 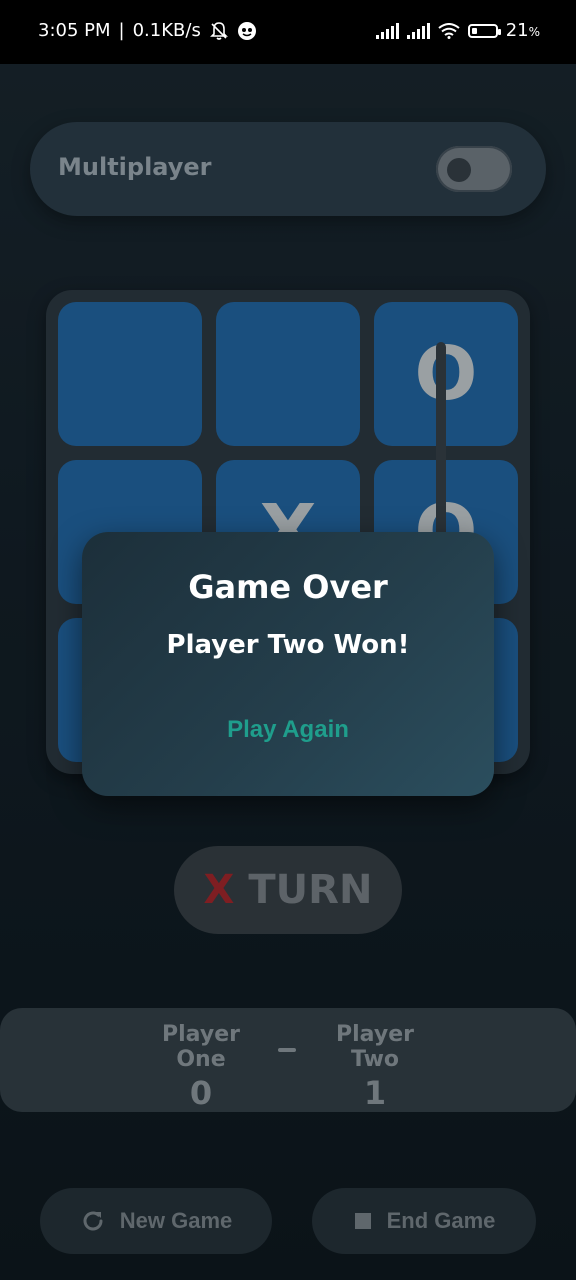 I want to click on battery-icon, so click(x=484, y=30).